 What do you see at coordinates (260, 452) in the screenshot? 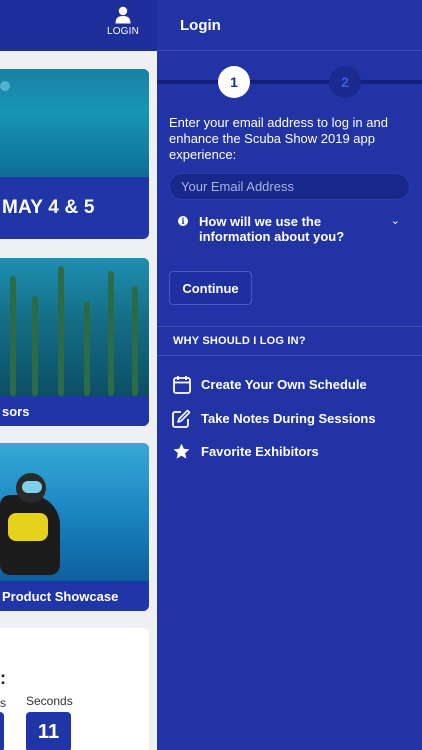
I see `benefit-label: Favorite Exhibitors` at bounding box center [260, 452].